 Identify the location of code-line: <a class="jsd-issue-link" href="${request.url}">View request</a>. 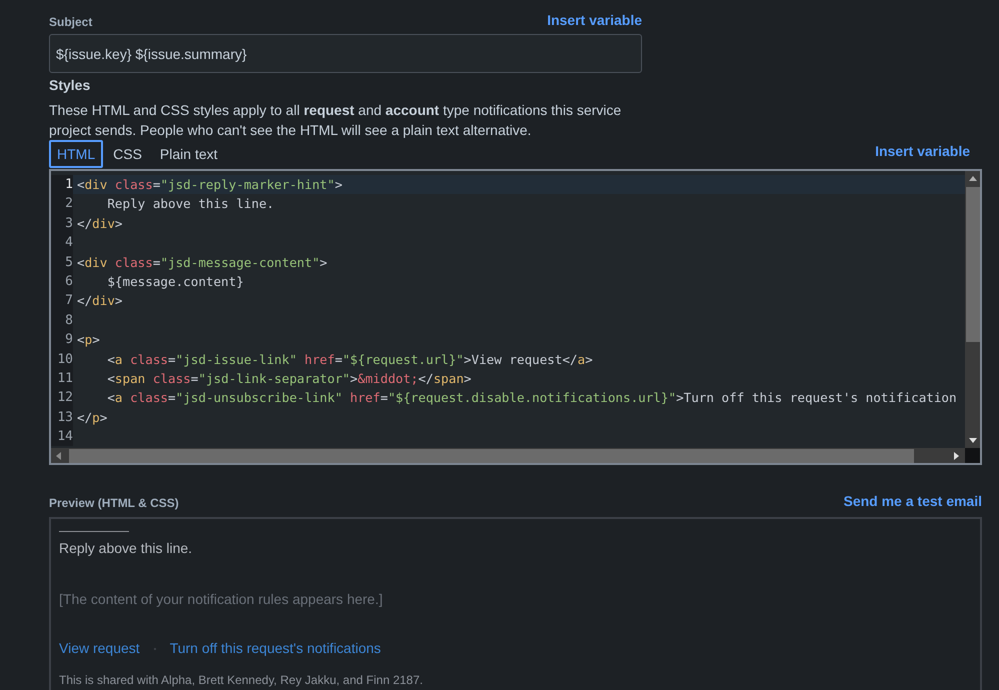
(349, 359).